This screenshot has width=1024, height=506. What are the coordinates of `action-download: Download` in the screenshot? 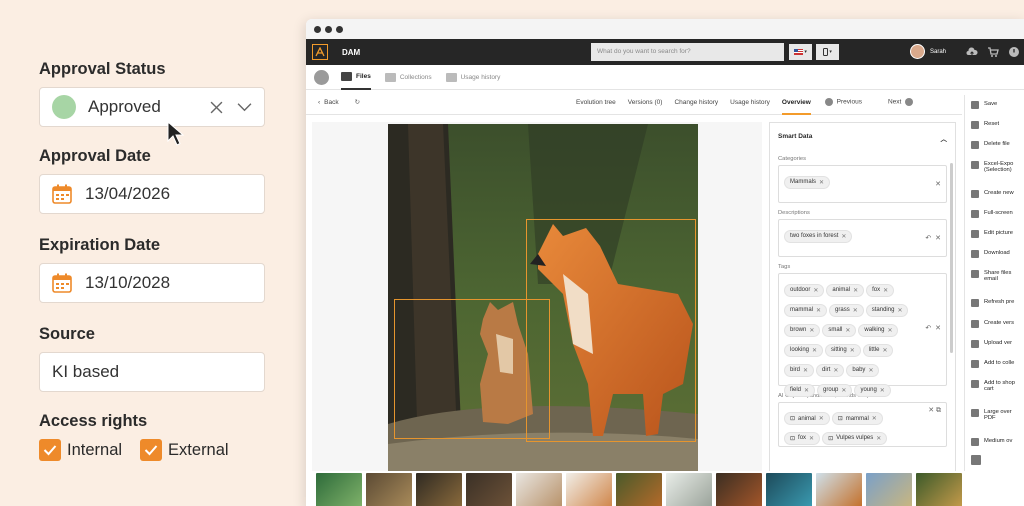 It's located at (989, 254).